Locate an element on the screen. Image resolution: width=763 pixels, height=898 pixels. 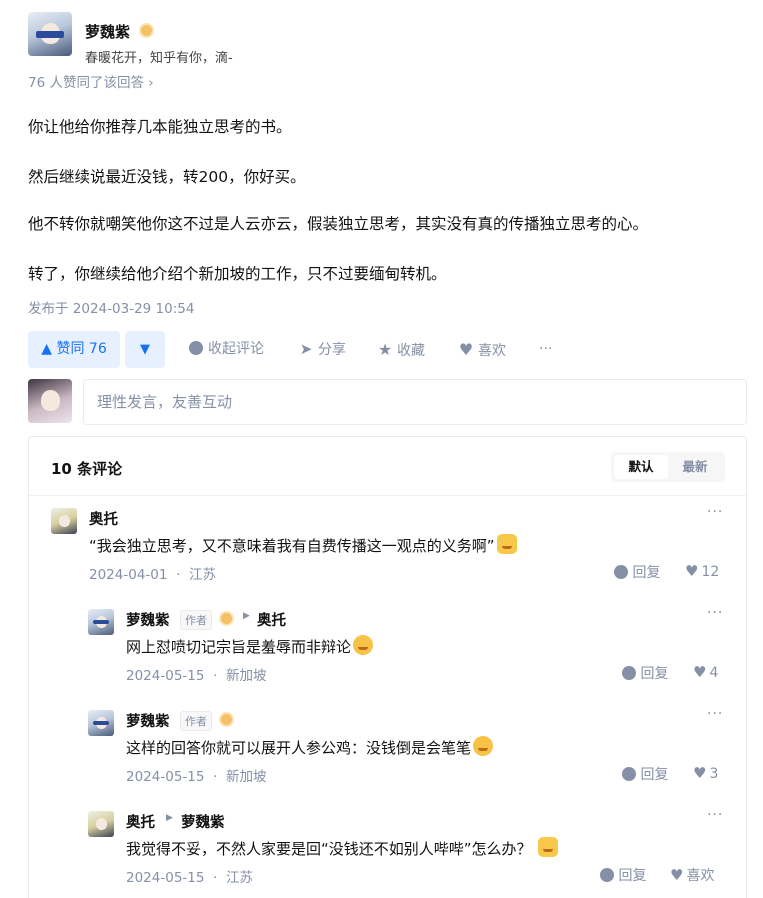
comment-text: 网上怼喷切记宗旨是羞辱而非辩论 is located at coordinates (250, 646).